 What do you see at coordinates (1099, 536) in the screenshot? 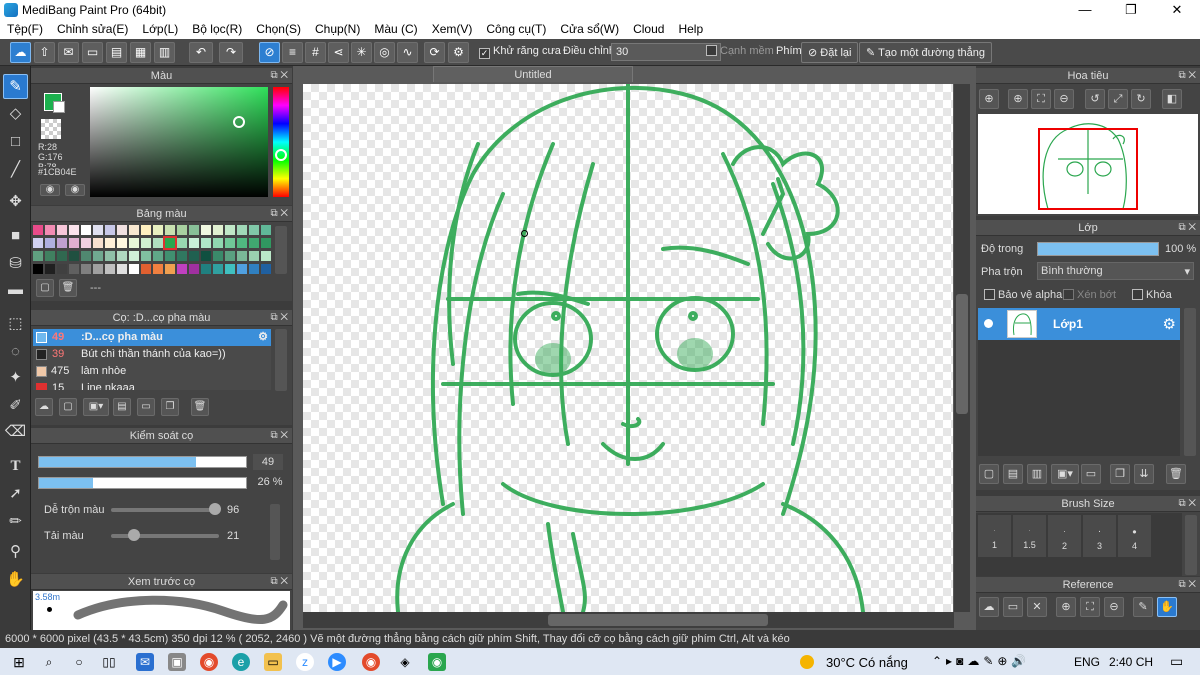
I see `brush-size-cell: · 3` at bounding box center [1099, 536].